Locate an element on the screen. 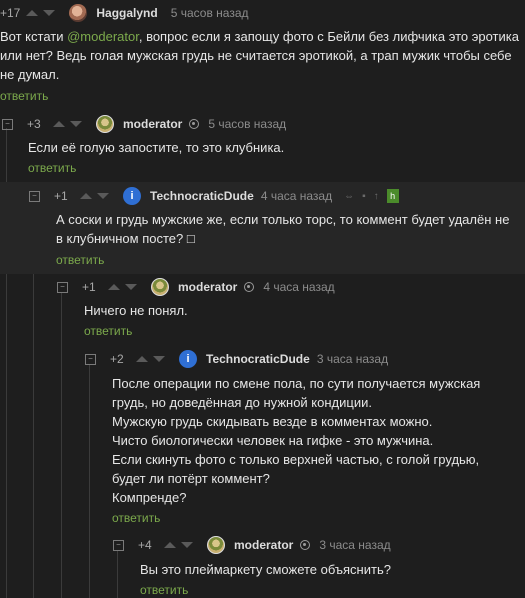  comment-header: − +4 moderator 3 часа назад is located at coordinates (252, 545).